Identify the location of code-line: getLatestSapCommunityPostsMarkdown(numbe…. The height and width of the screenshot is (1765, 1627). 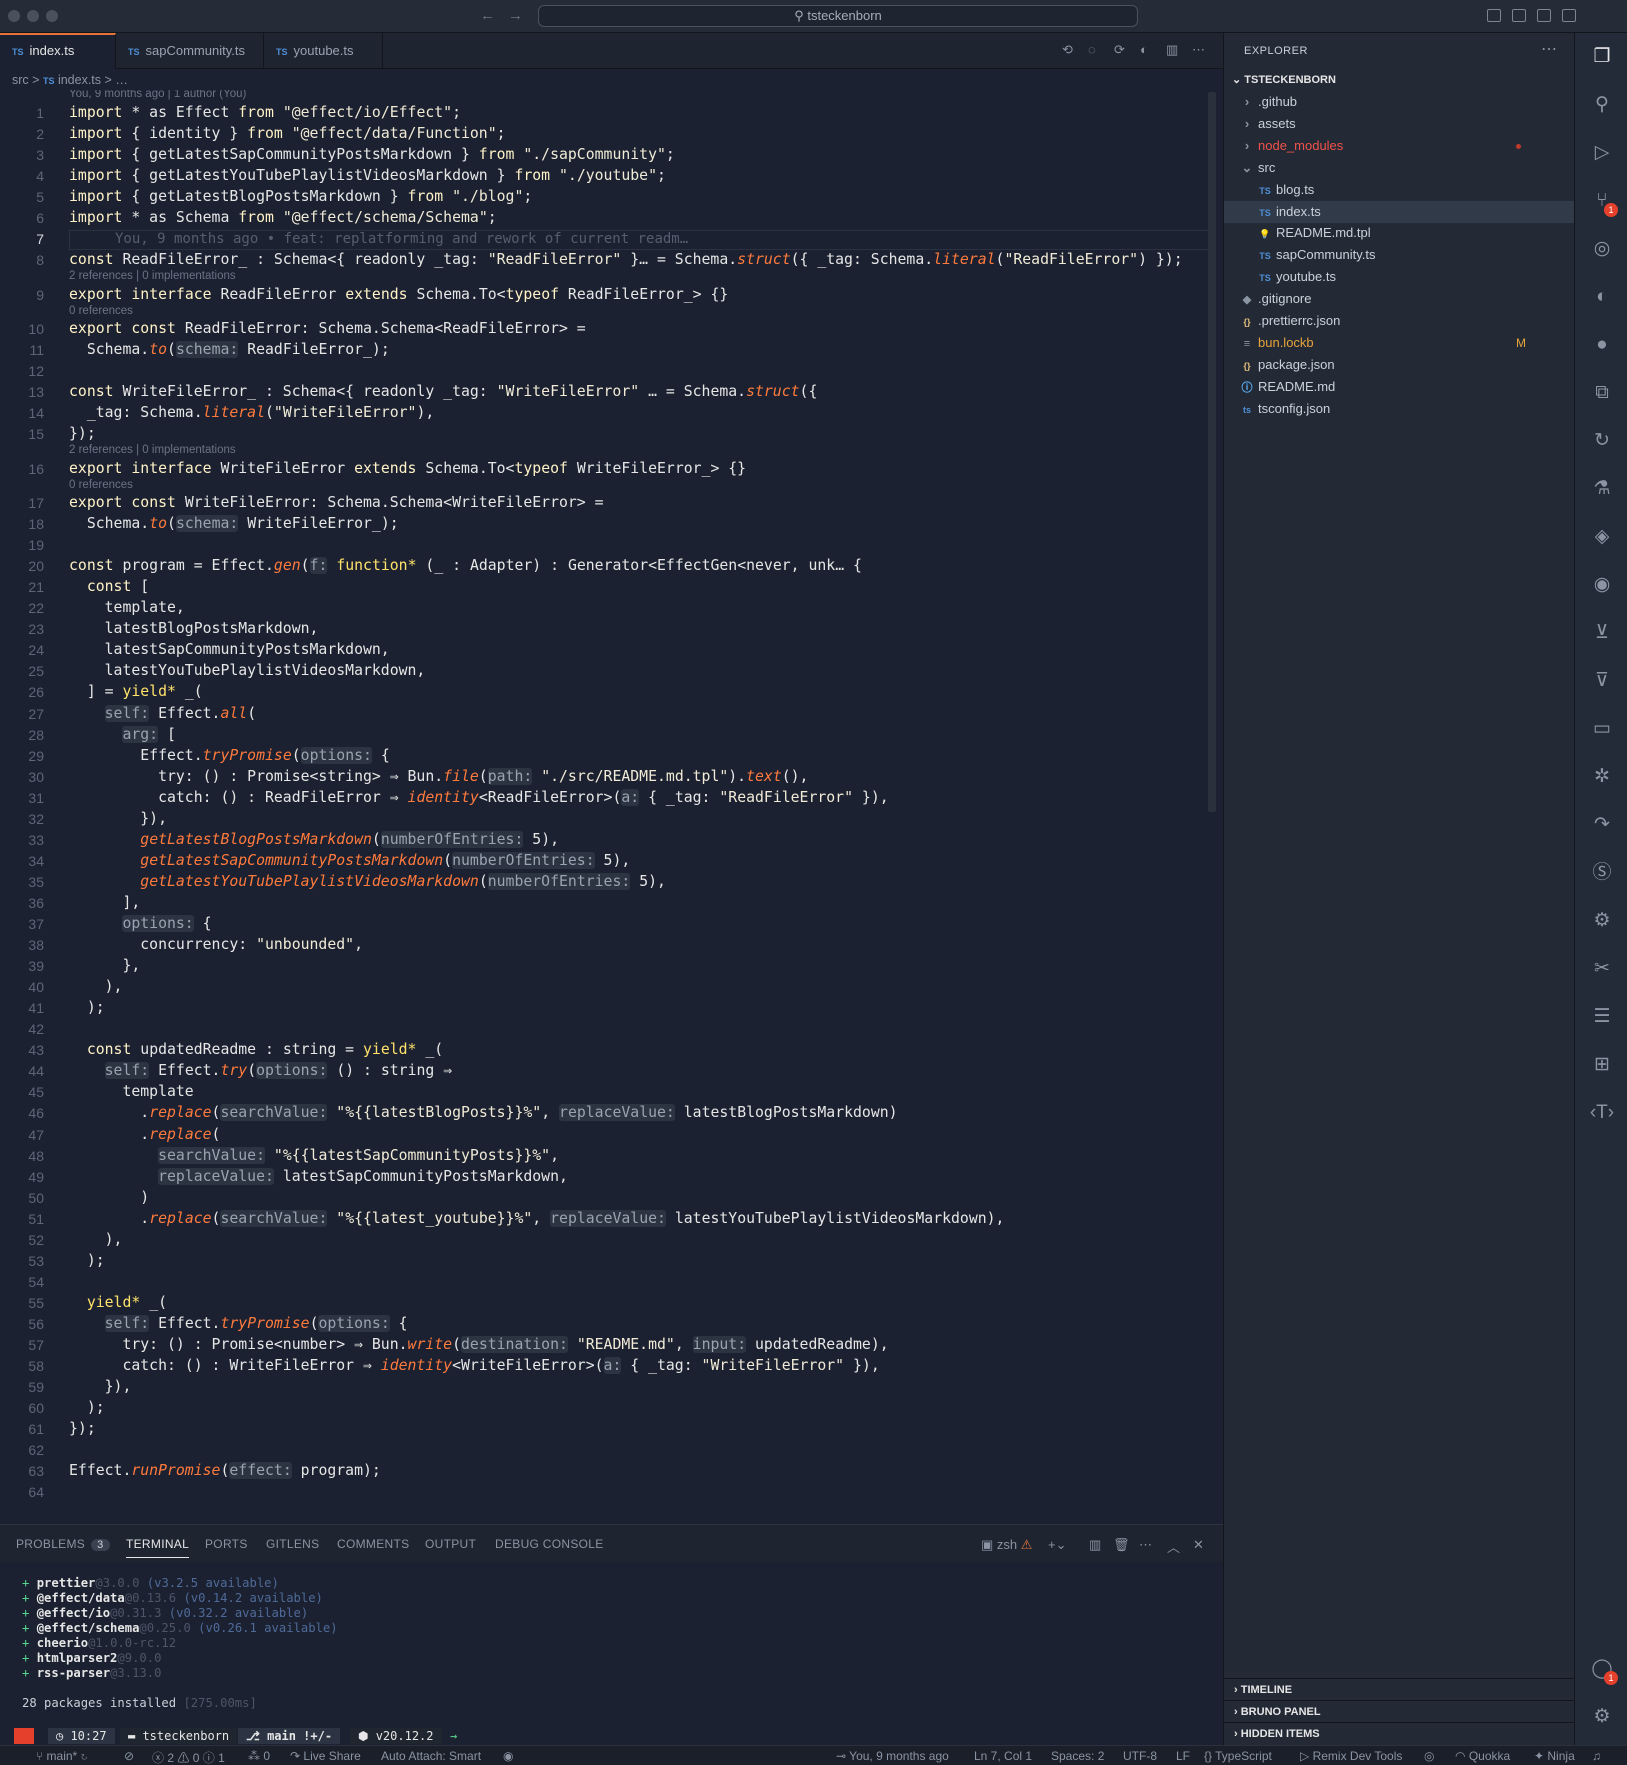
(349, 860).